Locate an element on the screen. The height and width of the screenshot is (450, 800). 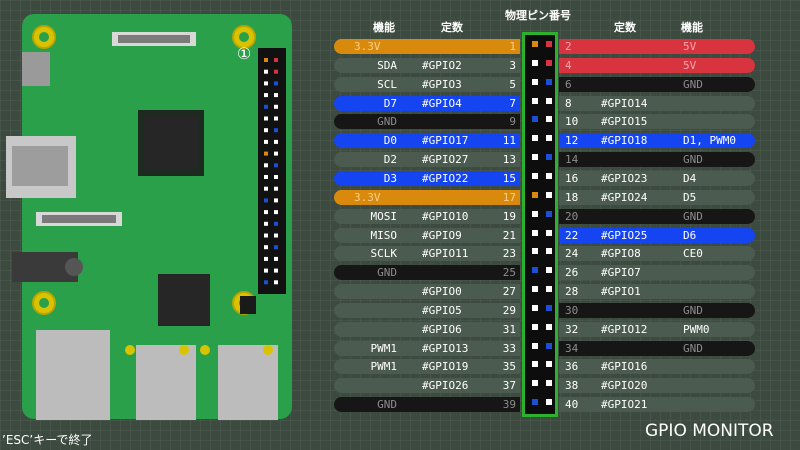
pin-row-3: SDA #GPIO2 3 is located at coordinates (427, 65).